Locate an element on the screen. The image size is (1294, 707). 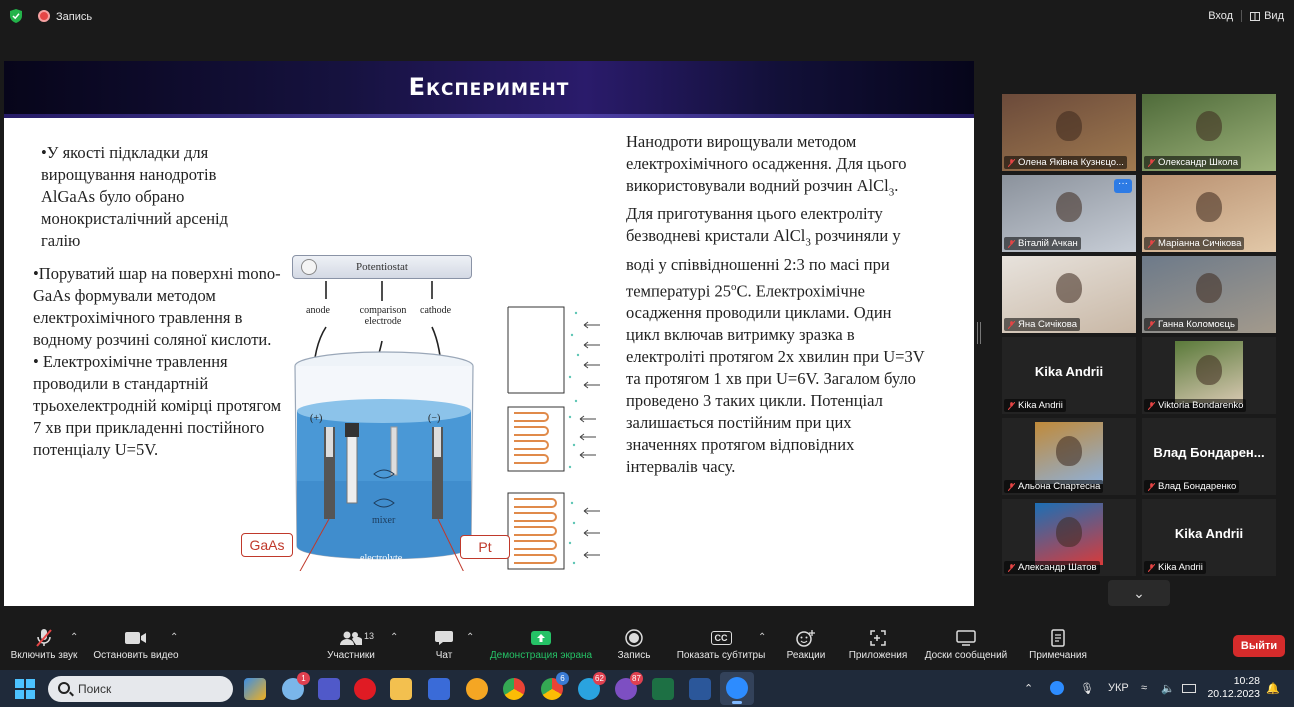
viber-app-icon: 87 is located at coordinates (629, 686).